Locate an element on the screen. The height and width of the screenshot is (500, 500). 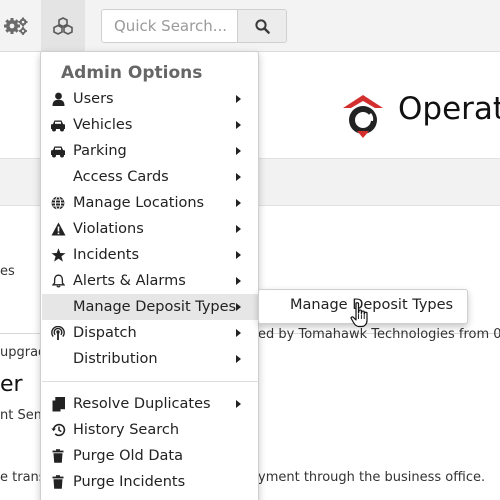
menu-item-label: Purge Incidents is located at coordinates (129, 482).